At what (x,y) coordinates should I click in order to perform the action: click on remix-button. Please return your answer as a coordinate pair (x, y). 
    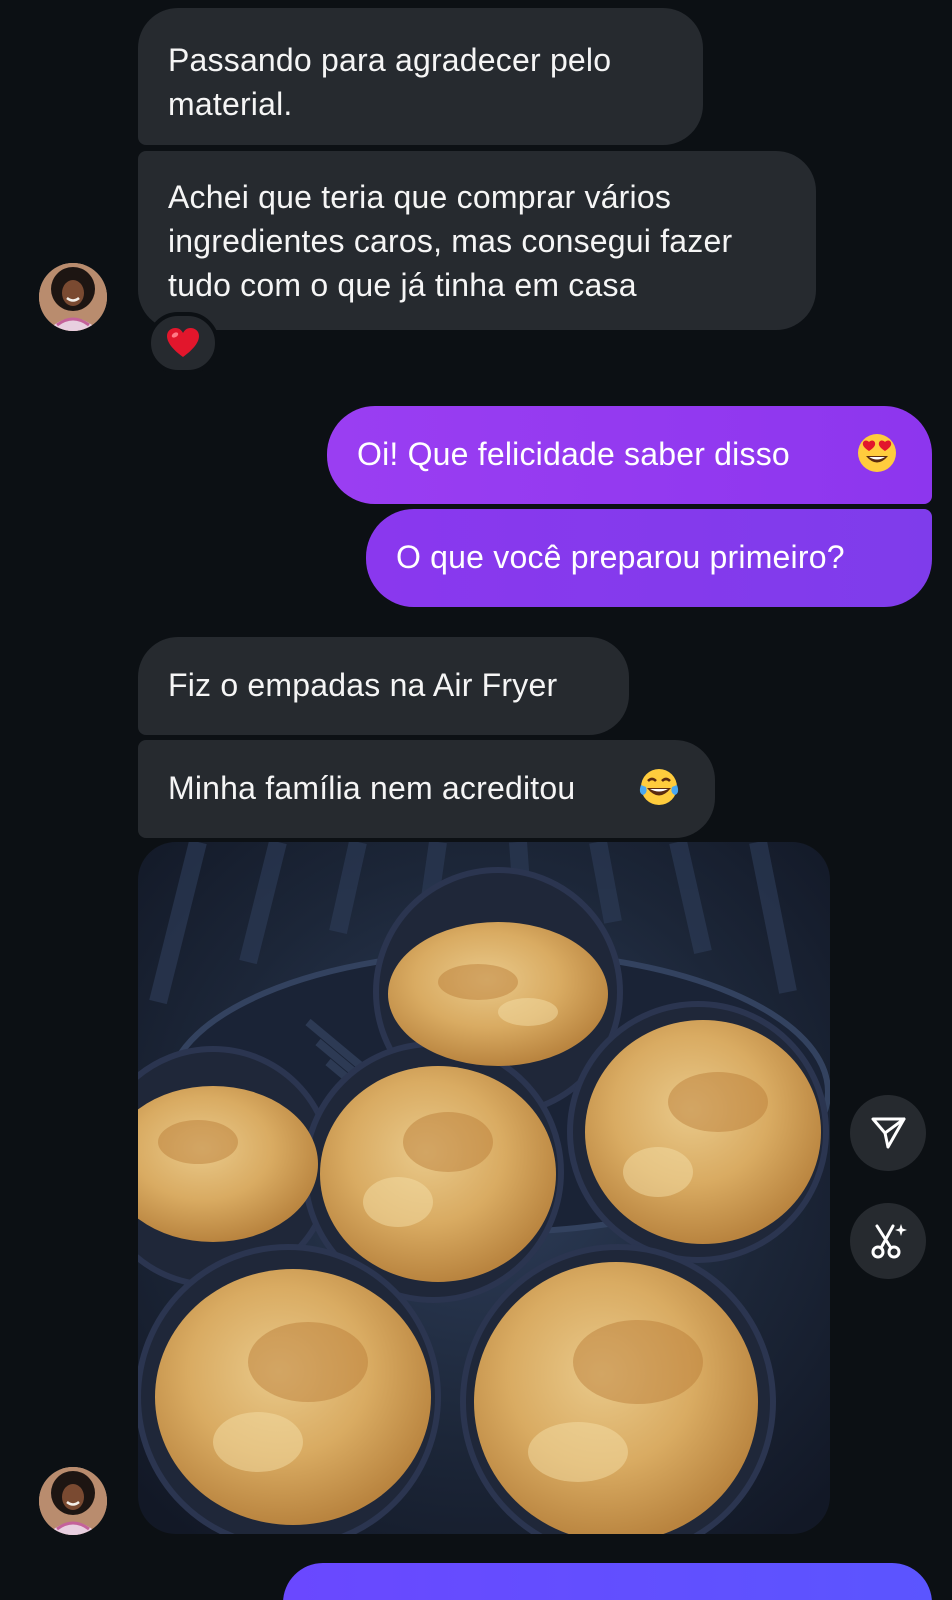
    Looking at the image, I should click on (888, 1241).